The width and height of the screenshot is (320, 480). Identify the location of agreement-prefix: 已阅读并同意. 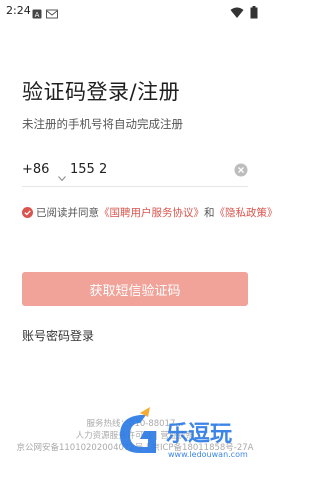
(67, 213).